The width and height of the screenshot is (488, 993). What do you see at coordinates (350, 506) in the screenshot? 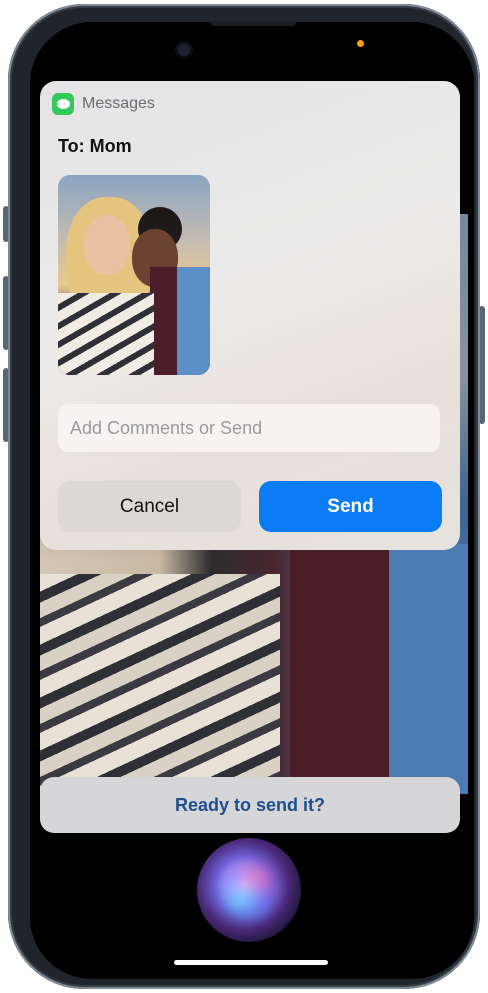
I see `send-button: Send` at bounding box center [350, 506].